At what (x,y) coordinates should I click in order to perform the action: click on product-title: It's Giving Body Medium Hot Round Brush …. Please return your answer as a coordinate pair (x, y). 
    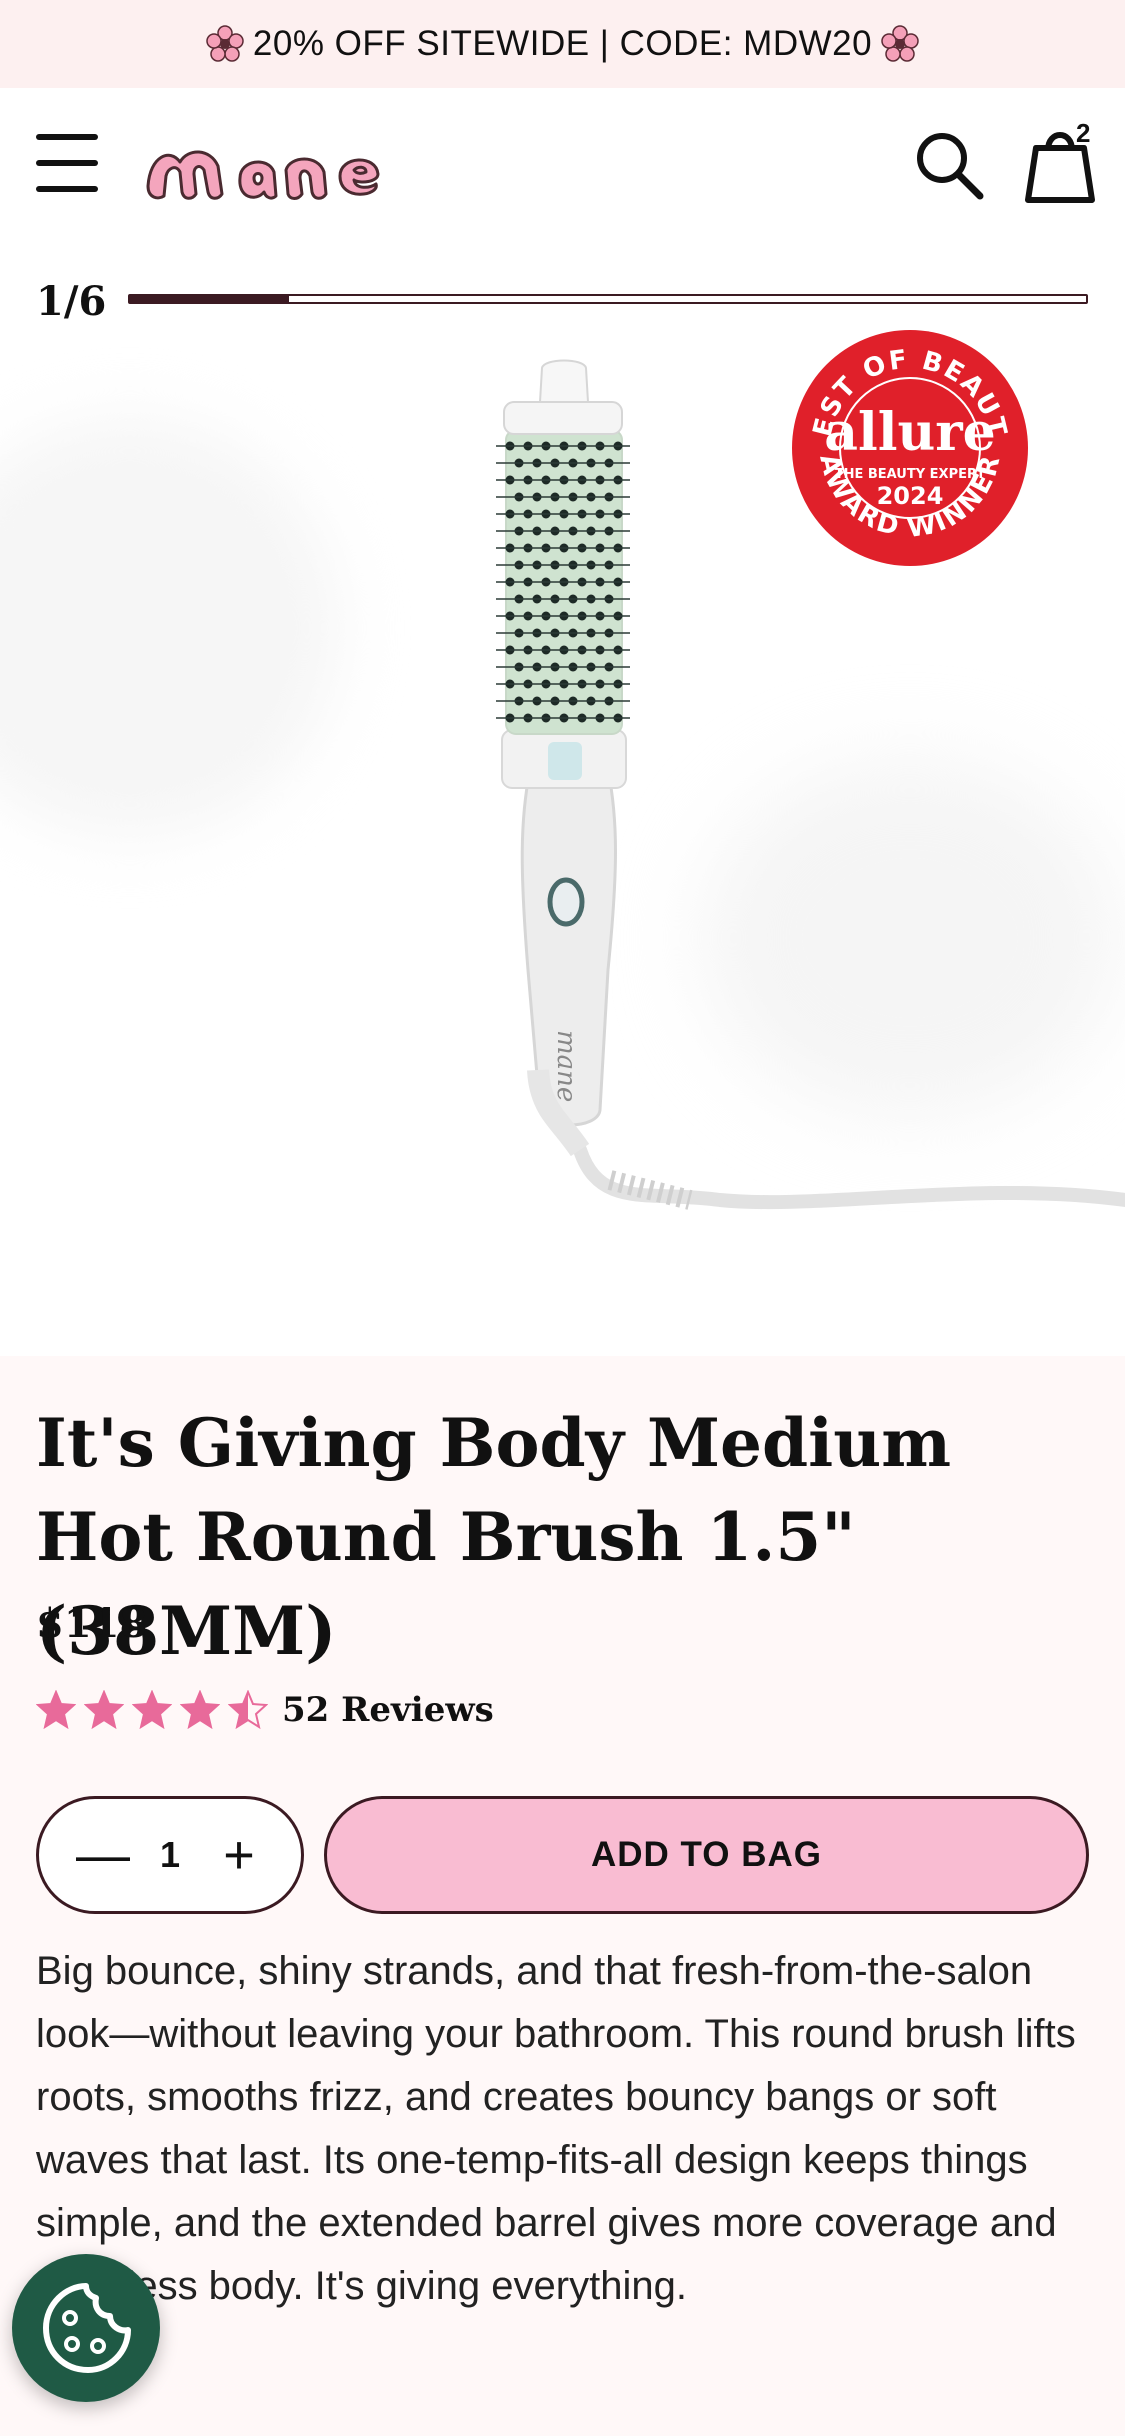
    Looking at the image, I should click on (494, 1537).